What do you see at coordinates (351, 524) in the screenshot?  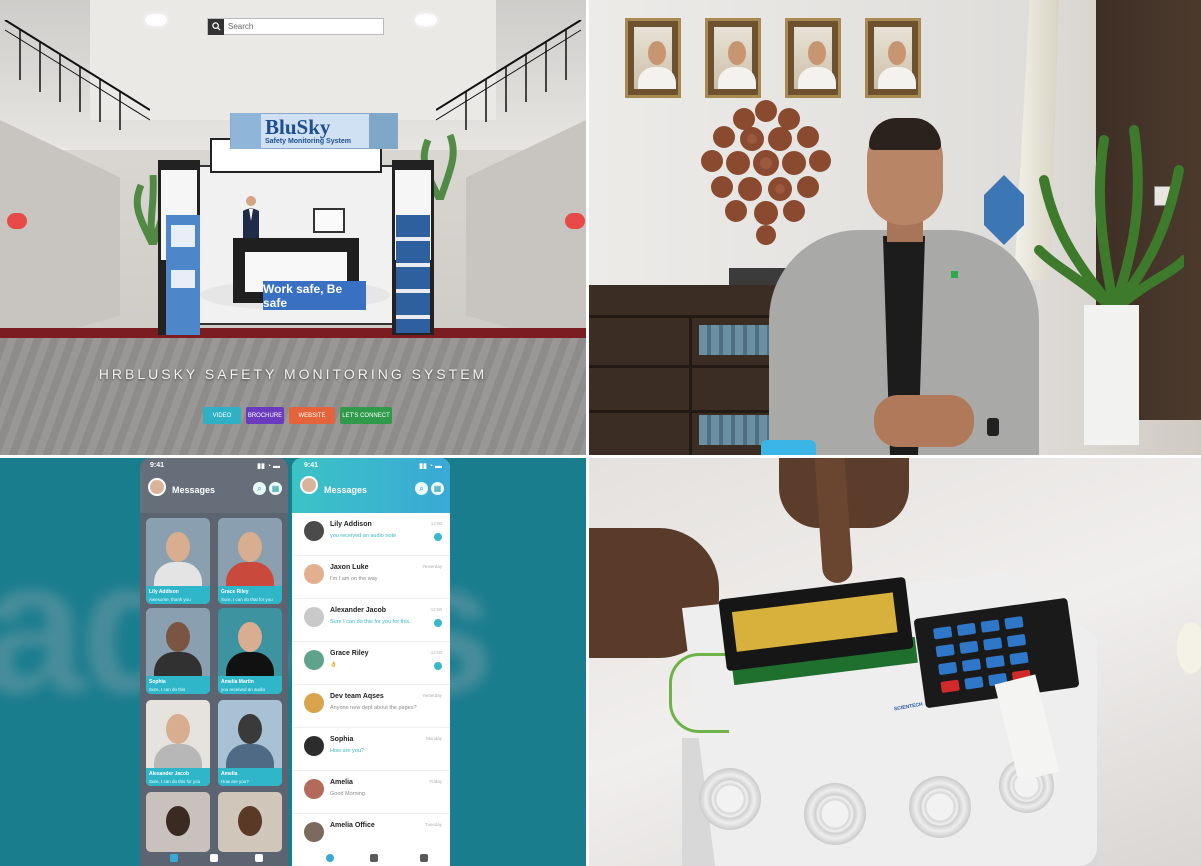 I see `chat-name: Lily Addison` at bounding box center [351, 524].